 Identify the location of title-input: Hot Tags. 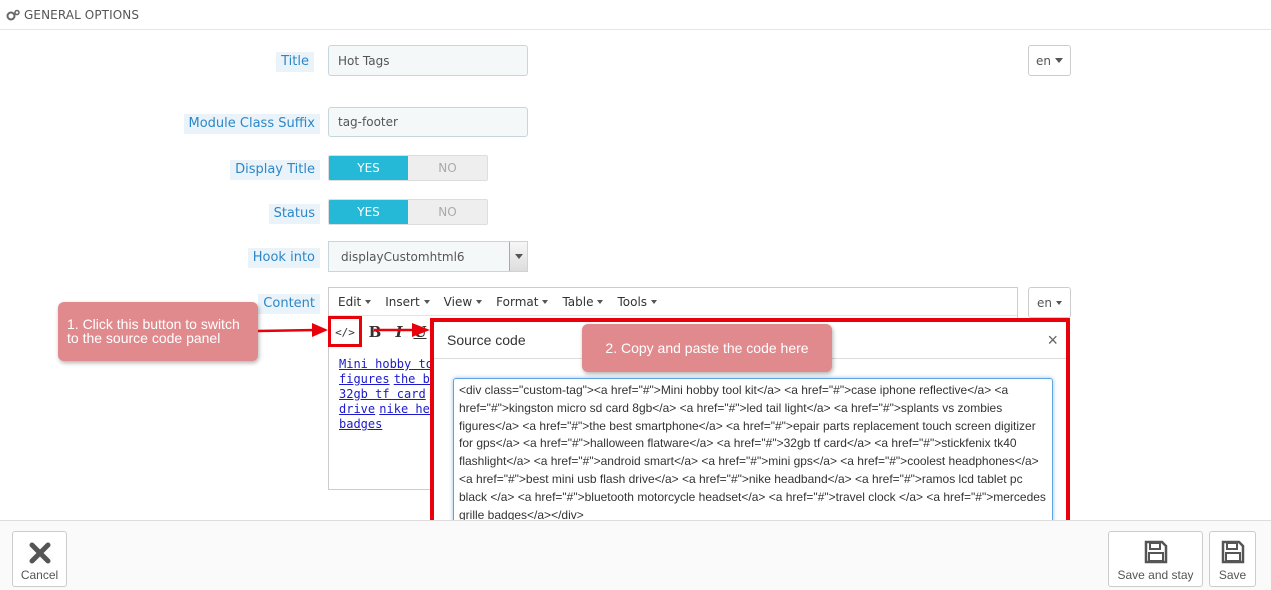
(428, 60).